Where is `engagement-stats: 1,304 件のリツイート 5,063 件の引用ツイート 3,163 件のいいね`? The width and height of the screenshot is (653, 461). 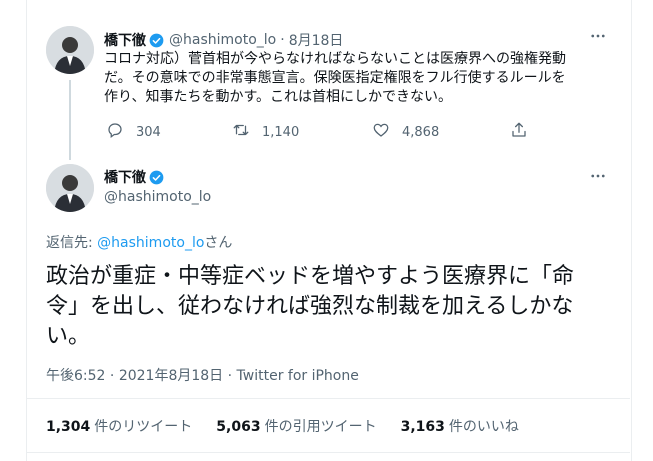
engagement-stats: 1,304 件のリツイート 5,063 件の引用ツイート 3,163 件のいいね is located at coordinates (294, 426).